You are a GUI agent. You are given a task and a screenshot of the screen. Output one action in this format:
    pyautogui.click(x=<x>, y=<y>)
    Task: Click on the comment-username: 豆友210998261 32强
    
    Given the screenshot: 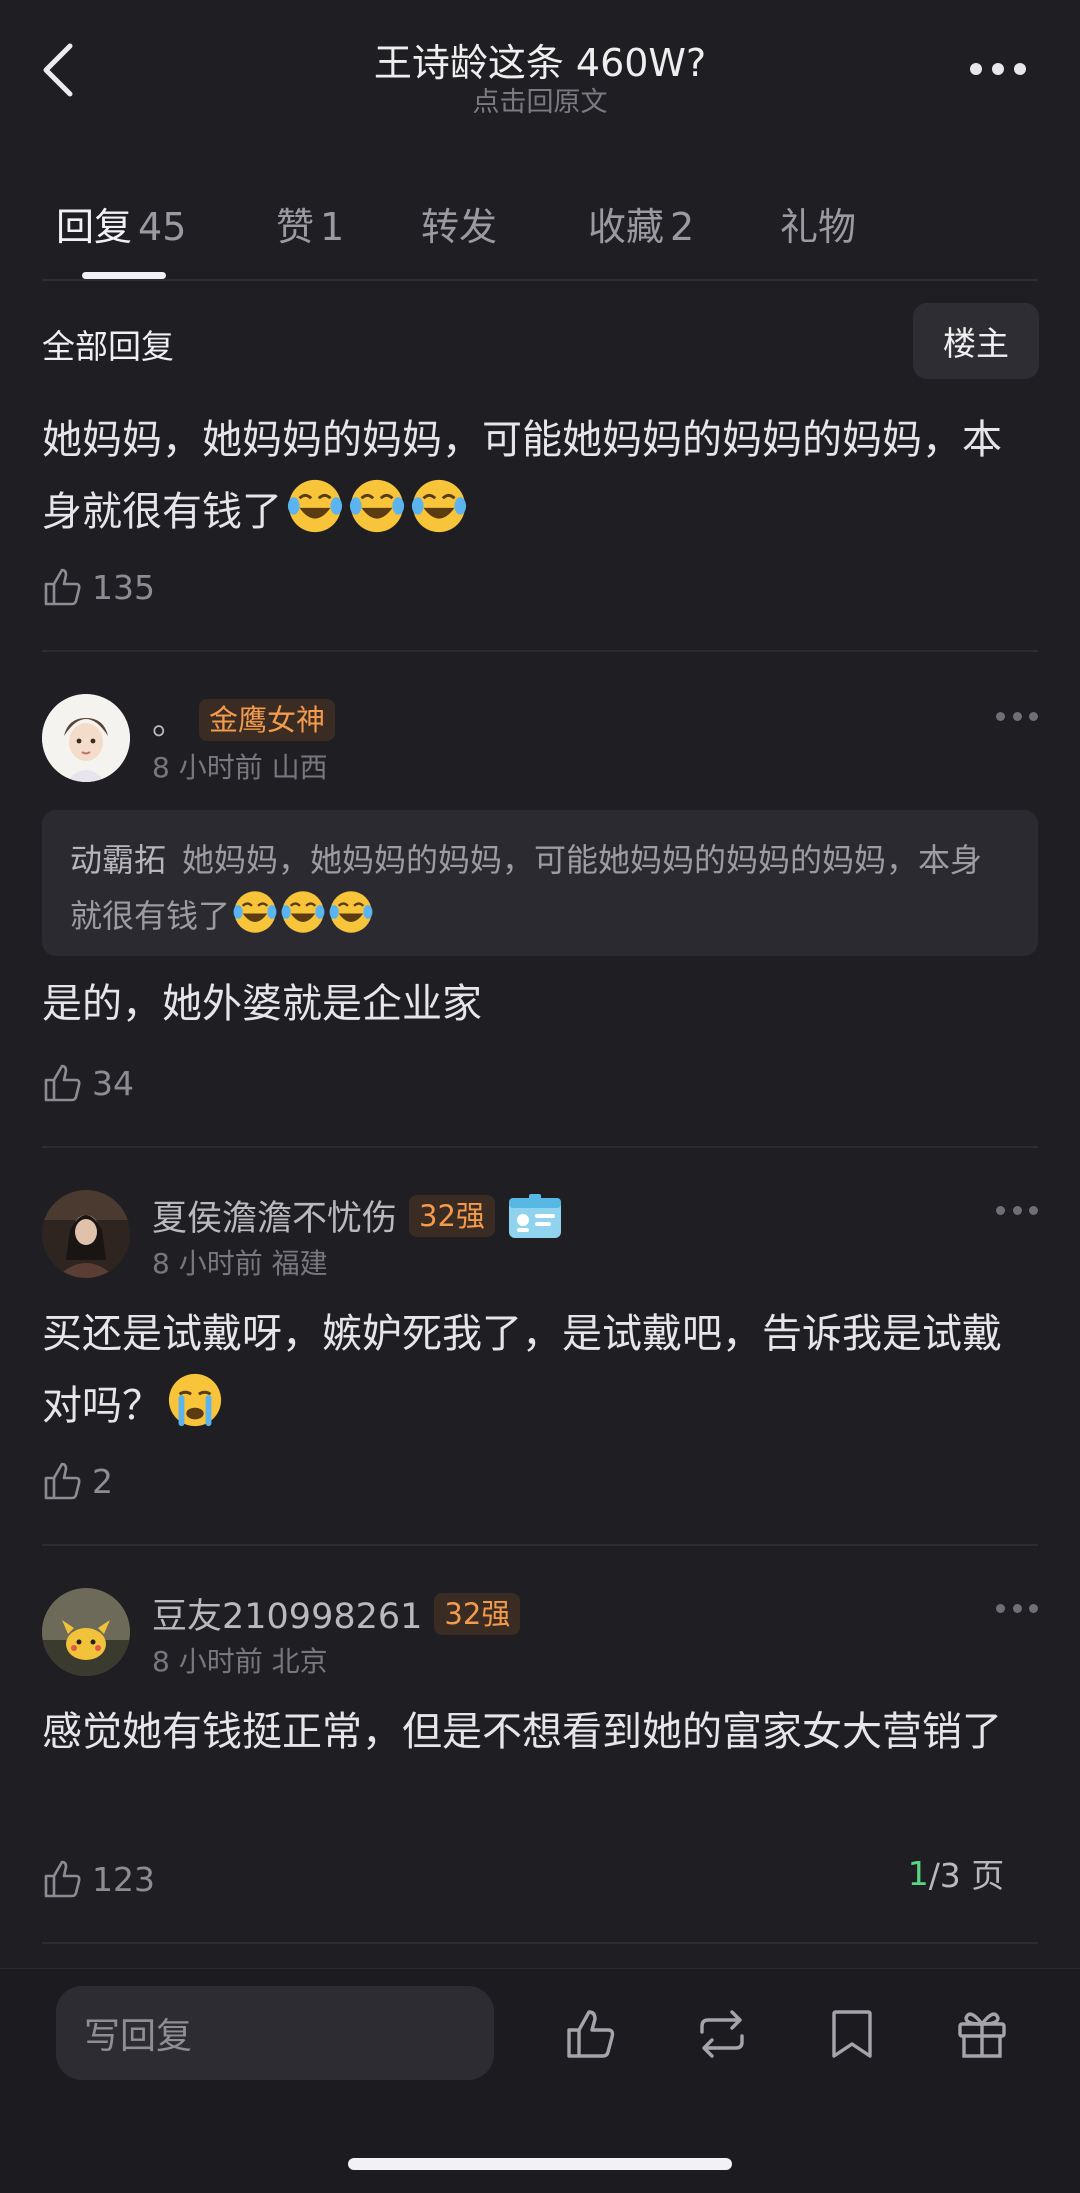 What is the action you would take?
    pyautogui.click(x=336, y=1613)
    